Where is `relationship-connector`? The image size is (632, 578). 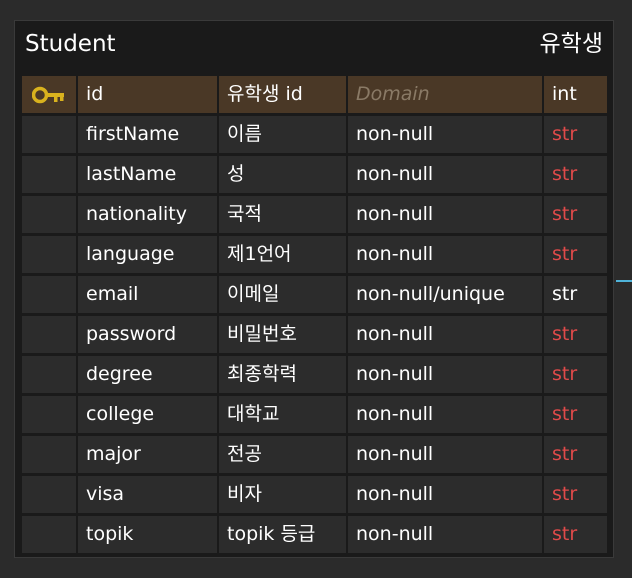 relationship-connector is located at coordinates (624, 281).